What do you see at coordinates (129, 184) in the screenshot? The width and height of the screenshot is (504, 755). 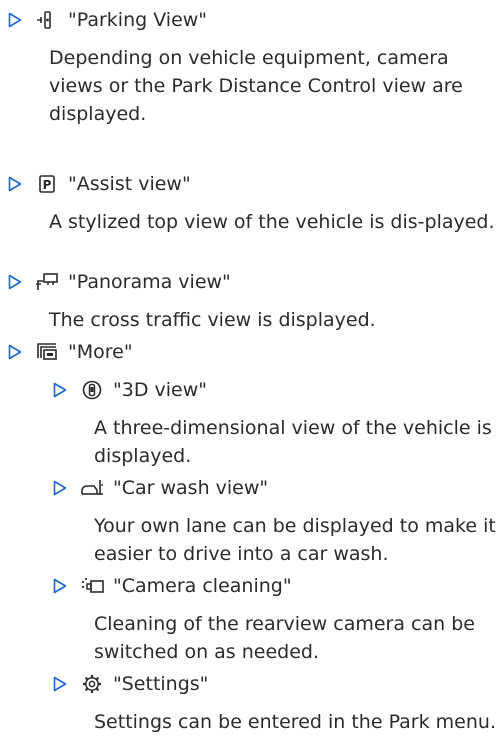 I see `item-label: "Assist view"` at bounding box center [129, 184].